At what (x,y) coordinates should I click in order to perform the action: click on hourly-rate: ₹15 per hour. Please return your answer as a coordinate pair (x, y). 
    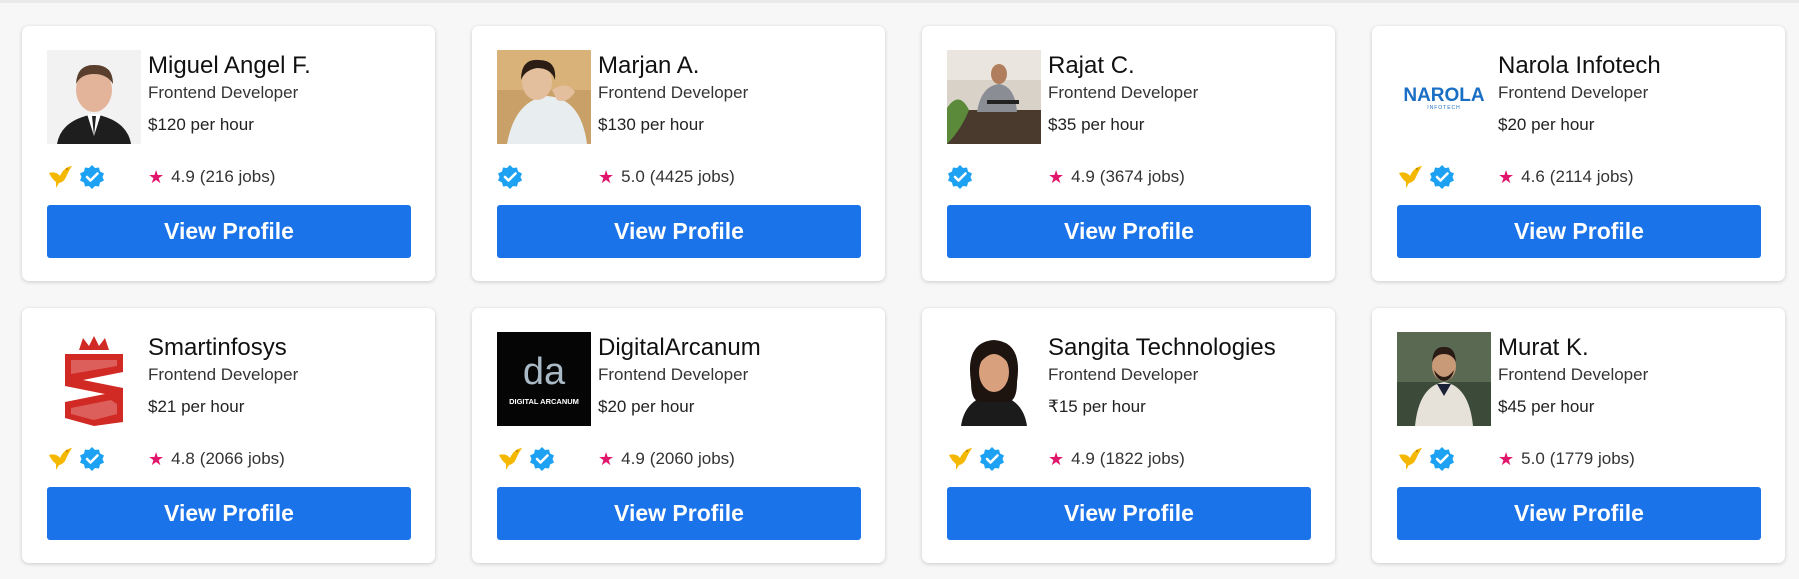
    Looking at the image, I should click on (1097, 406).